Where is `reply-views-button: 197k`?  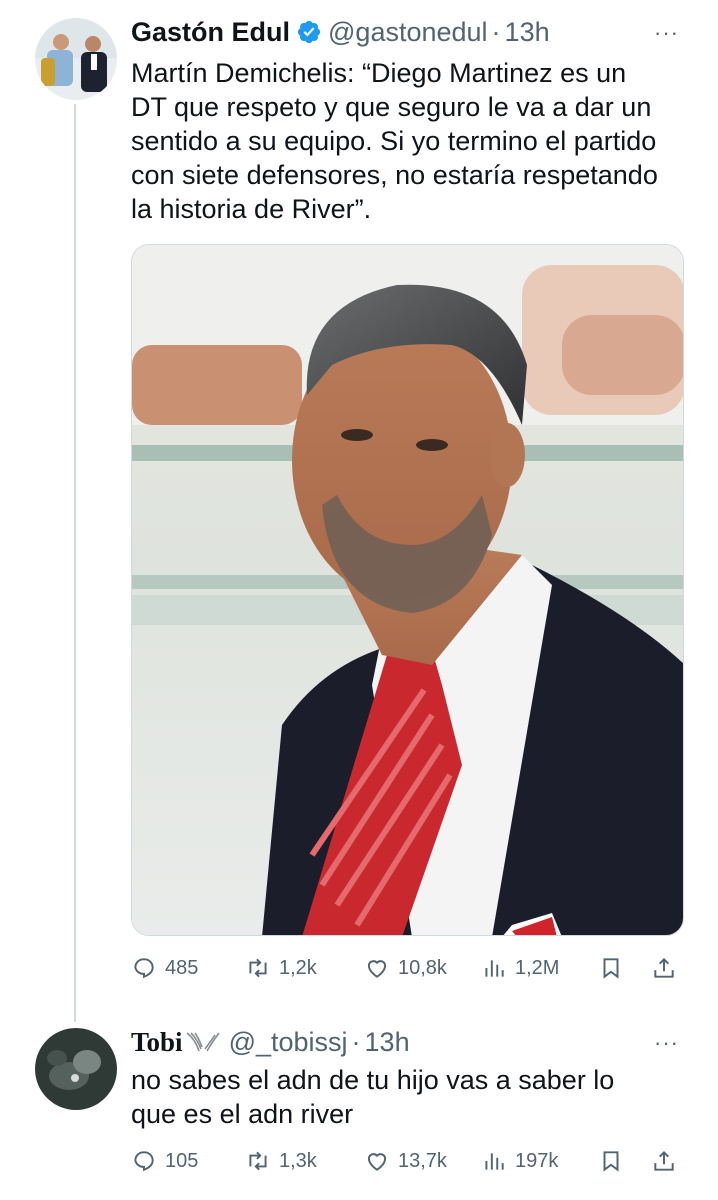
reply-views-button: 197k is located at coordinates (519, 1161).